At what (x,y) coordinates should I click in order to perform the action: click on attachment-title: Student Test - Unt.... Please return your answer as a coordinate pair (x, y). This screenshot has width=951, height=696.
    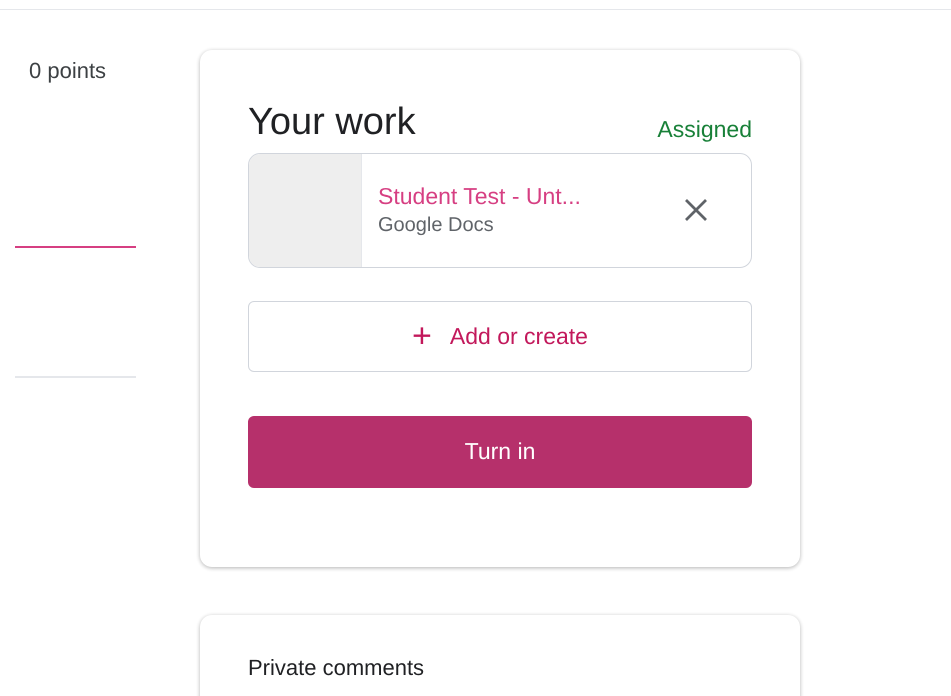
    Looking at the image, I should click on (529, 196).